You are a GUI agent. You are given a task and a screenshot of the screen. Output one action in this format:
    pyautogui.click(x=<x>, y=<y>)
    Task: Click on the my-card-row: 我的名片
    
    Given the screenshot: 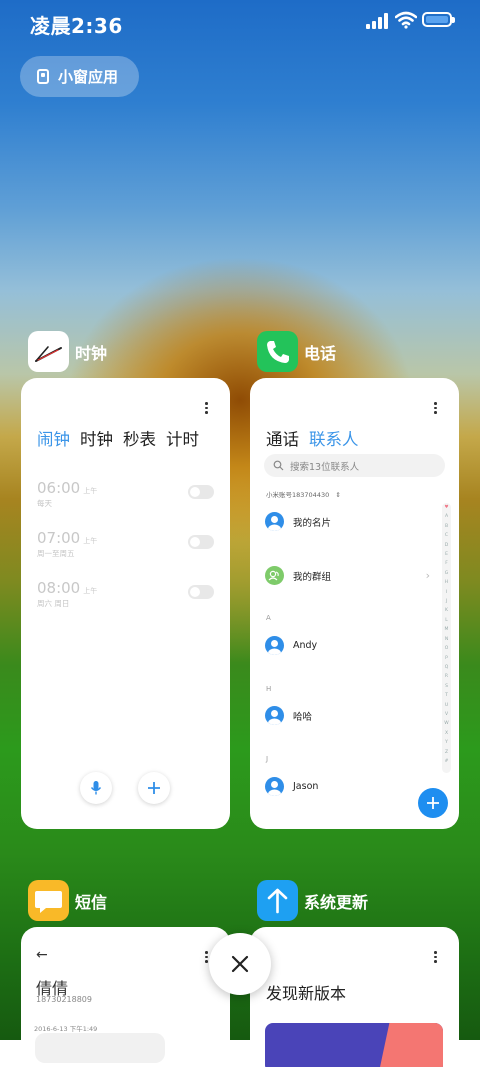 What is the action you would take?
    pyautogui.click(x=347, y=521)
    